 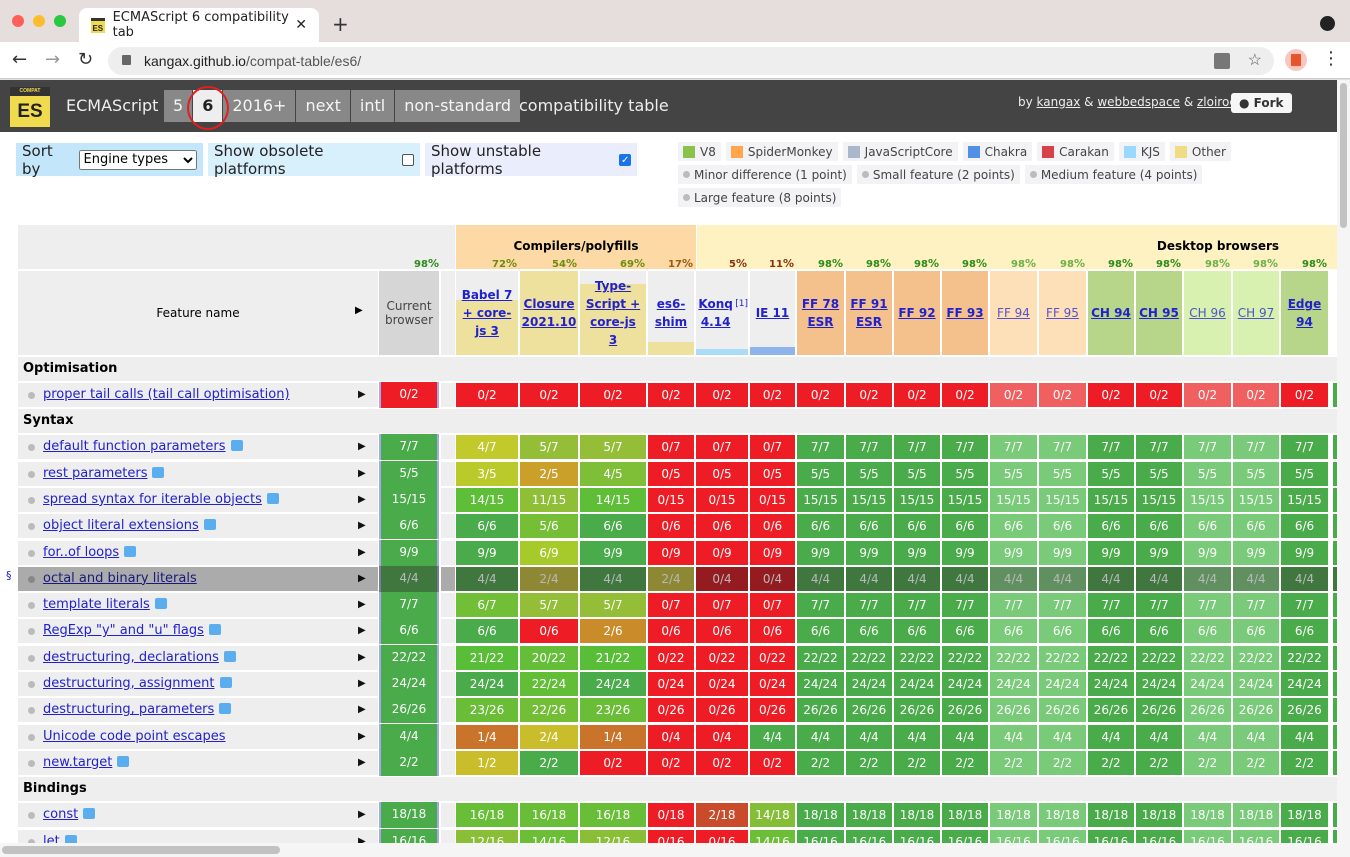 What do you see at coordinates (487, 657) in the screenshot?
I see `result-cell: 21/22` at bounding box center [487, 657].